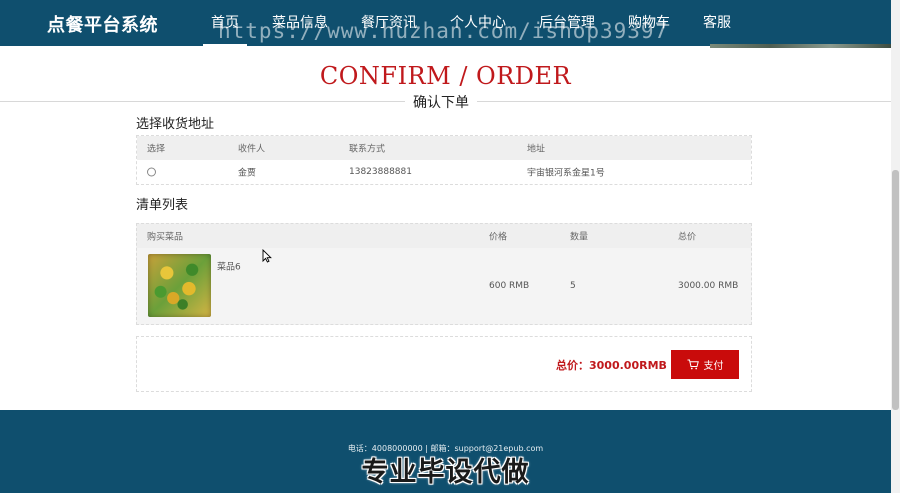  Describe the element at coordinates (367, 149) in the screenshot. I see `header-phone: 联系方式` at that location.